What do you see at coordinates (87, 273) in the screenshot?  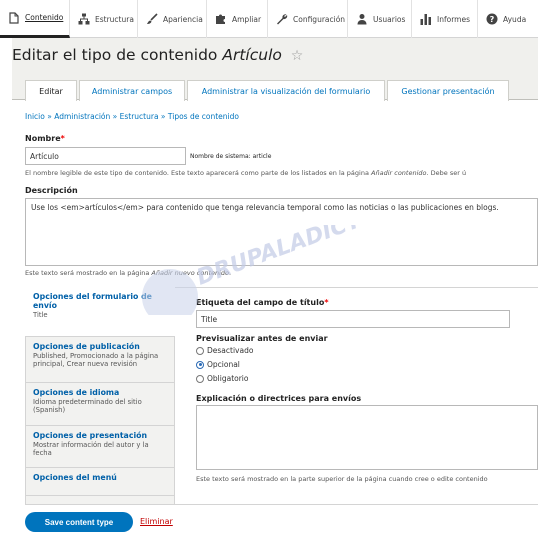 I see `description-help-text: Este texto será mostrado en la página` at bounding box center [87, 273].